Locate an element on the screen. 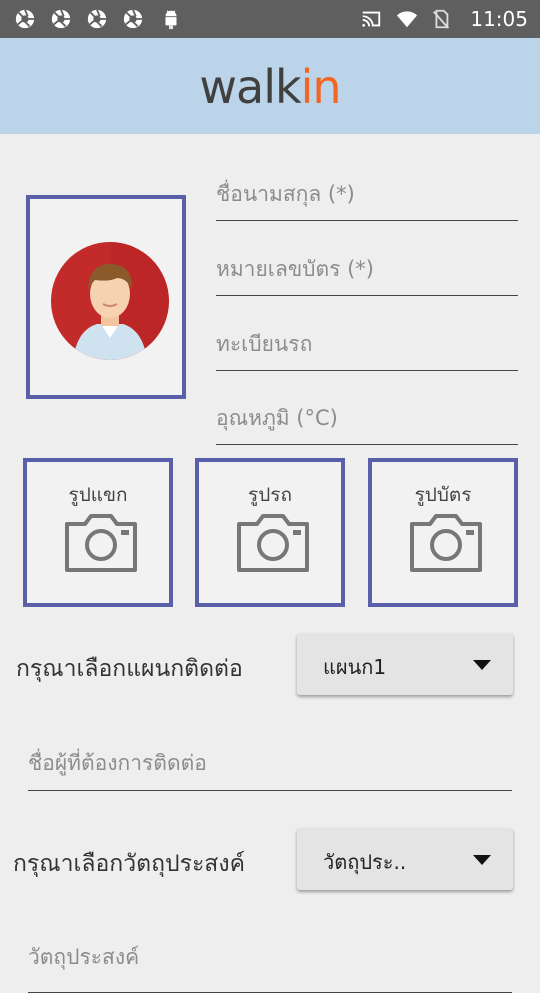  car-photo-button: รูปรถ is located at coordinates (270, 532).